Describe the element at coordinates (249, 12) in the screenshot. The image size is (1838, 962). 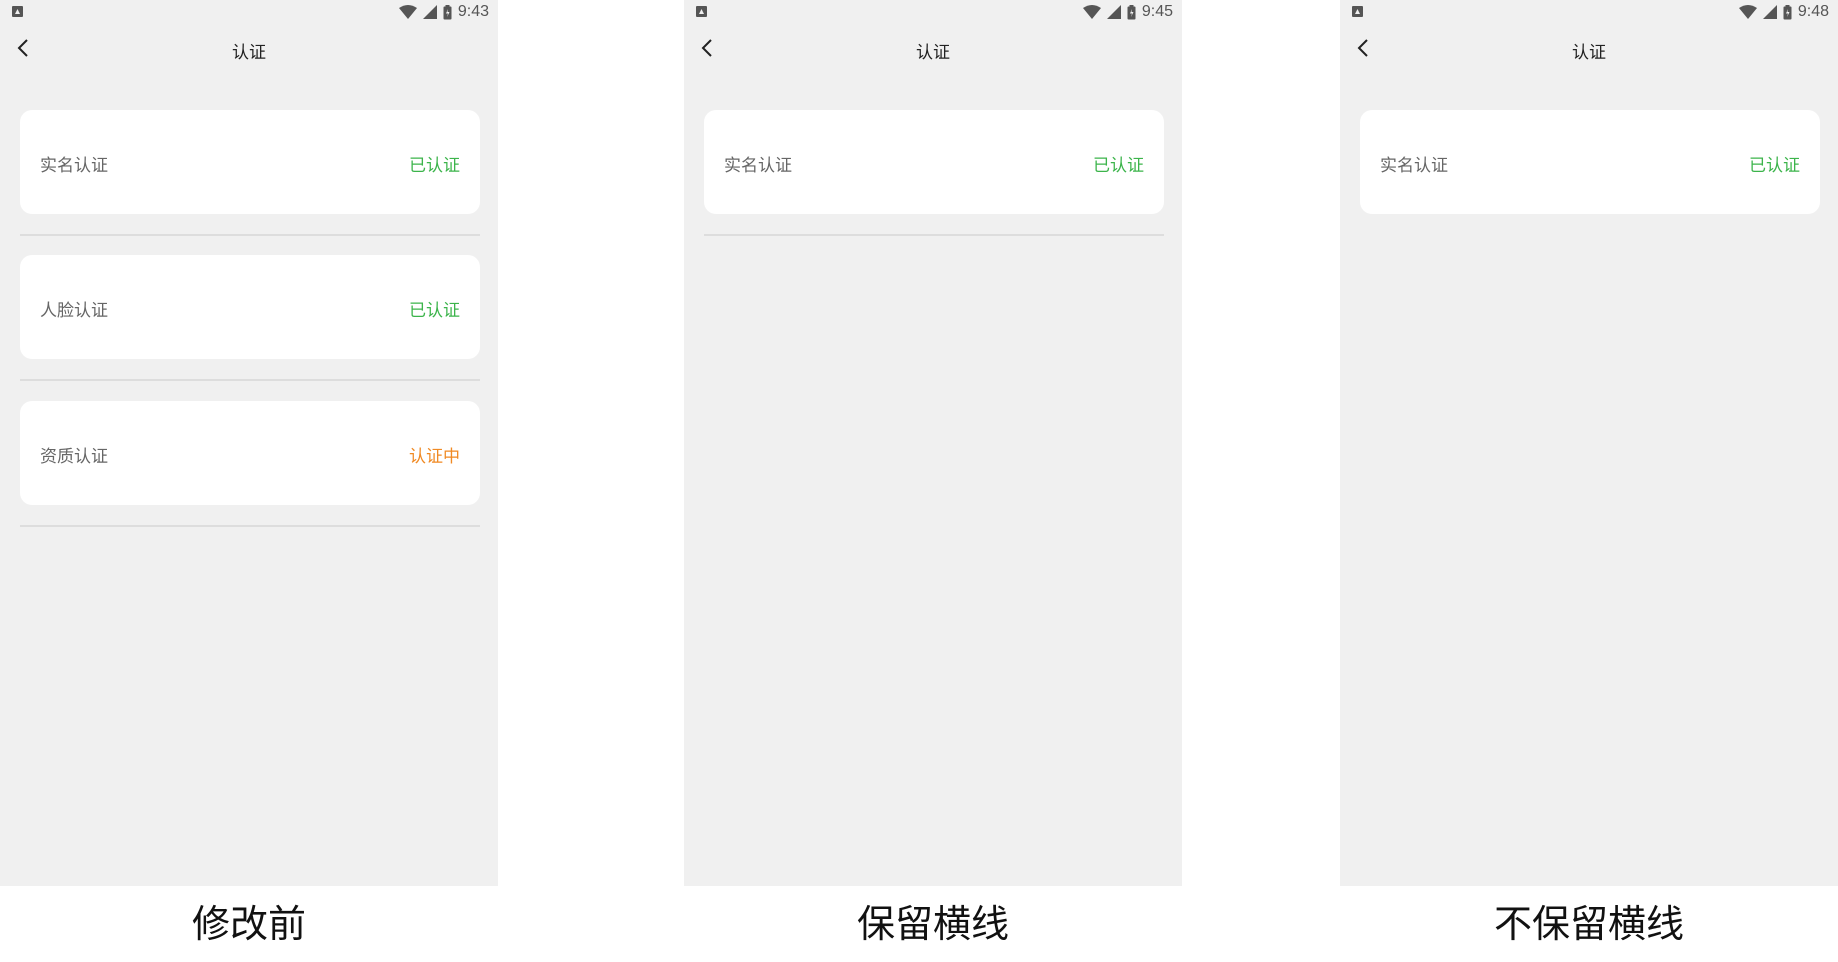
I see `status-bar: 9:43` at that location.